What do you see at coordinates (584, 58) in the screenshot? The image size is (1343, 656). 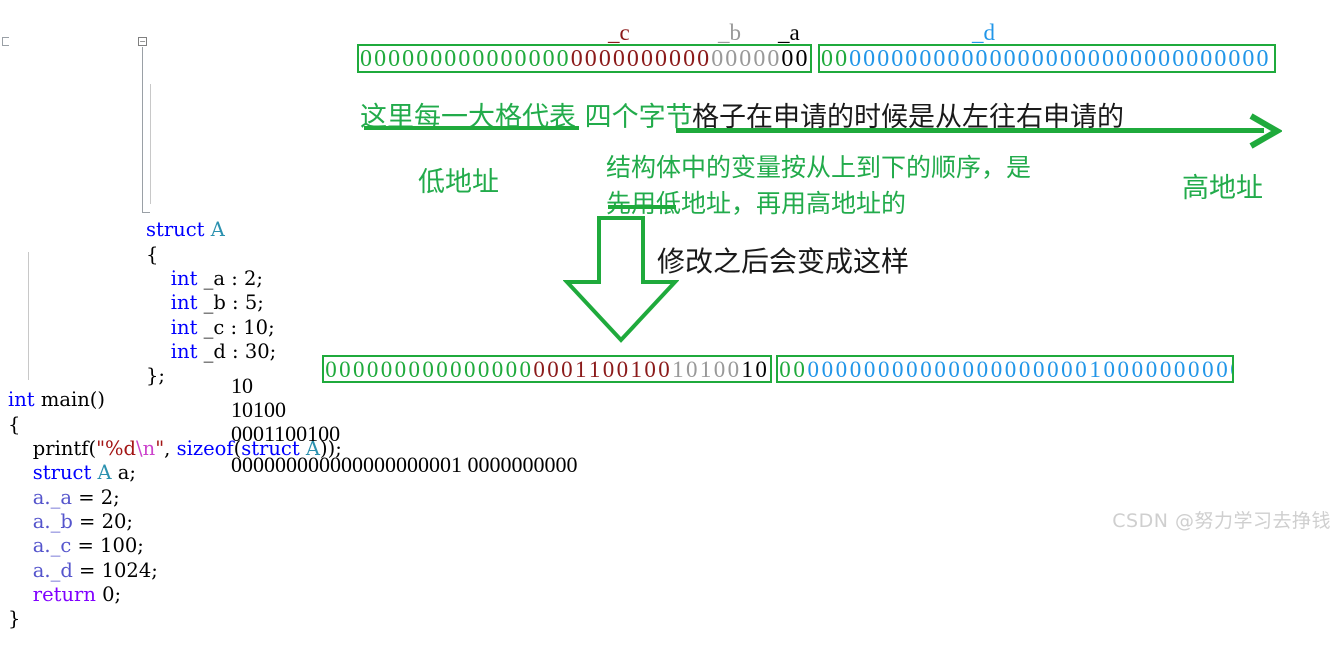 I see `bit-box-top-left: 00000000000000000000000000000000` at bounding box center [584, 58].